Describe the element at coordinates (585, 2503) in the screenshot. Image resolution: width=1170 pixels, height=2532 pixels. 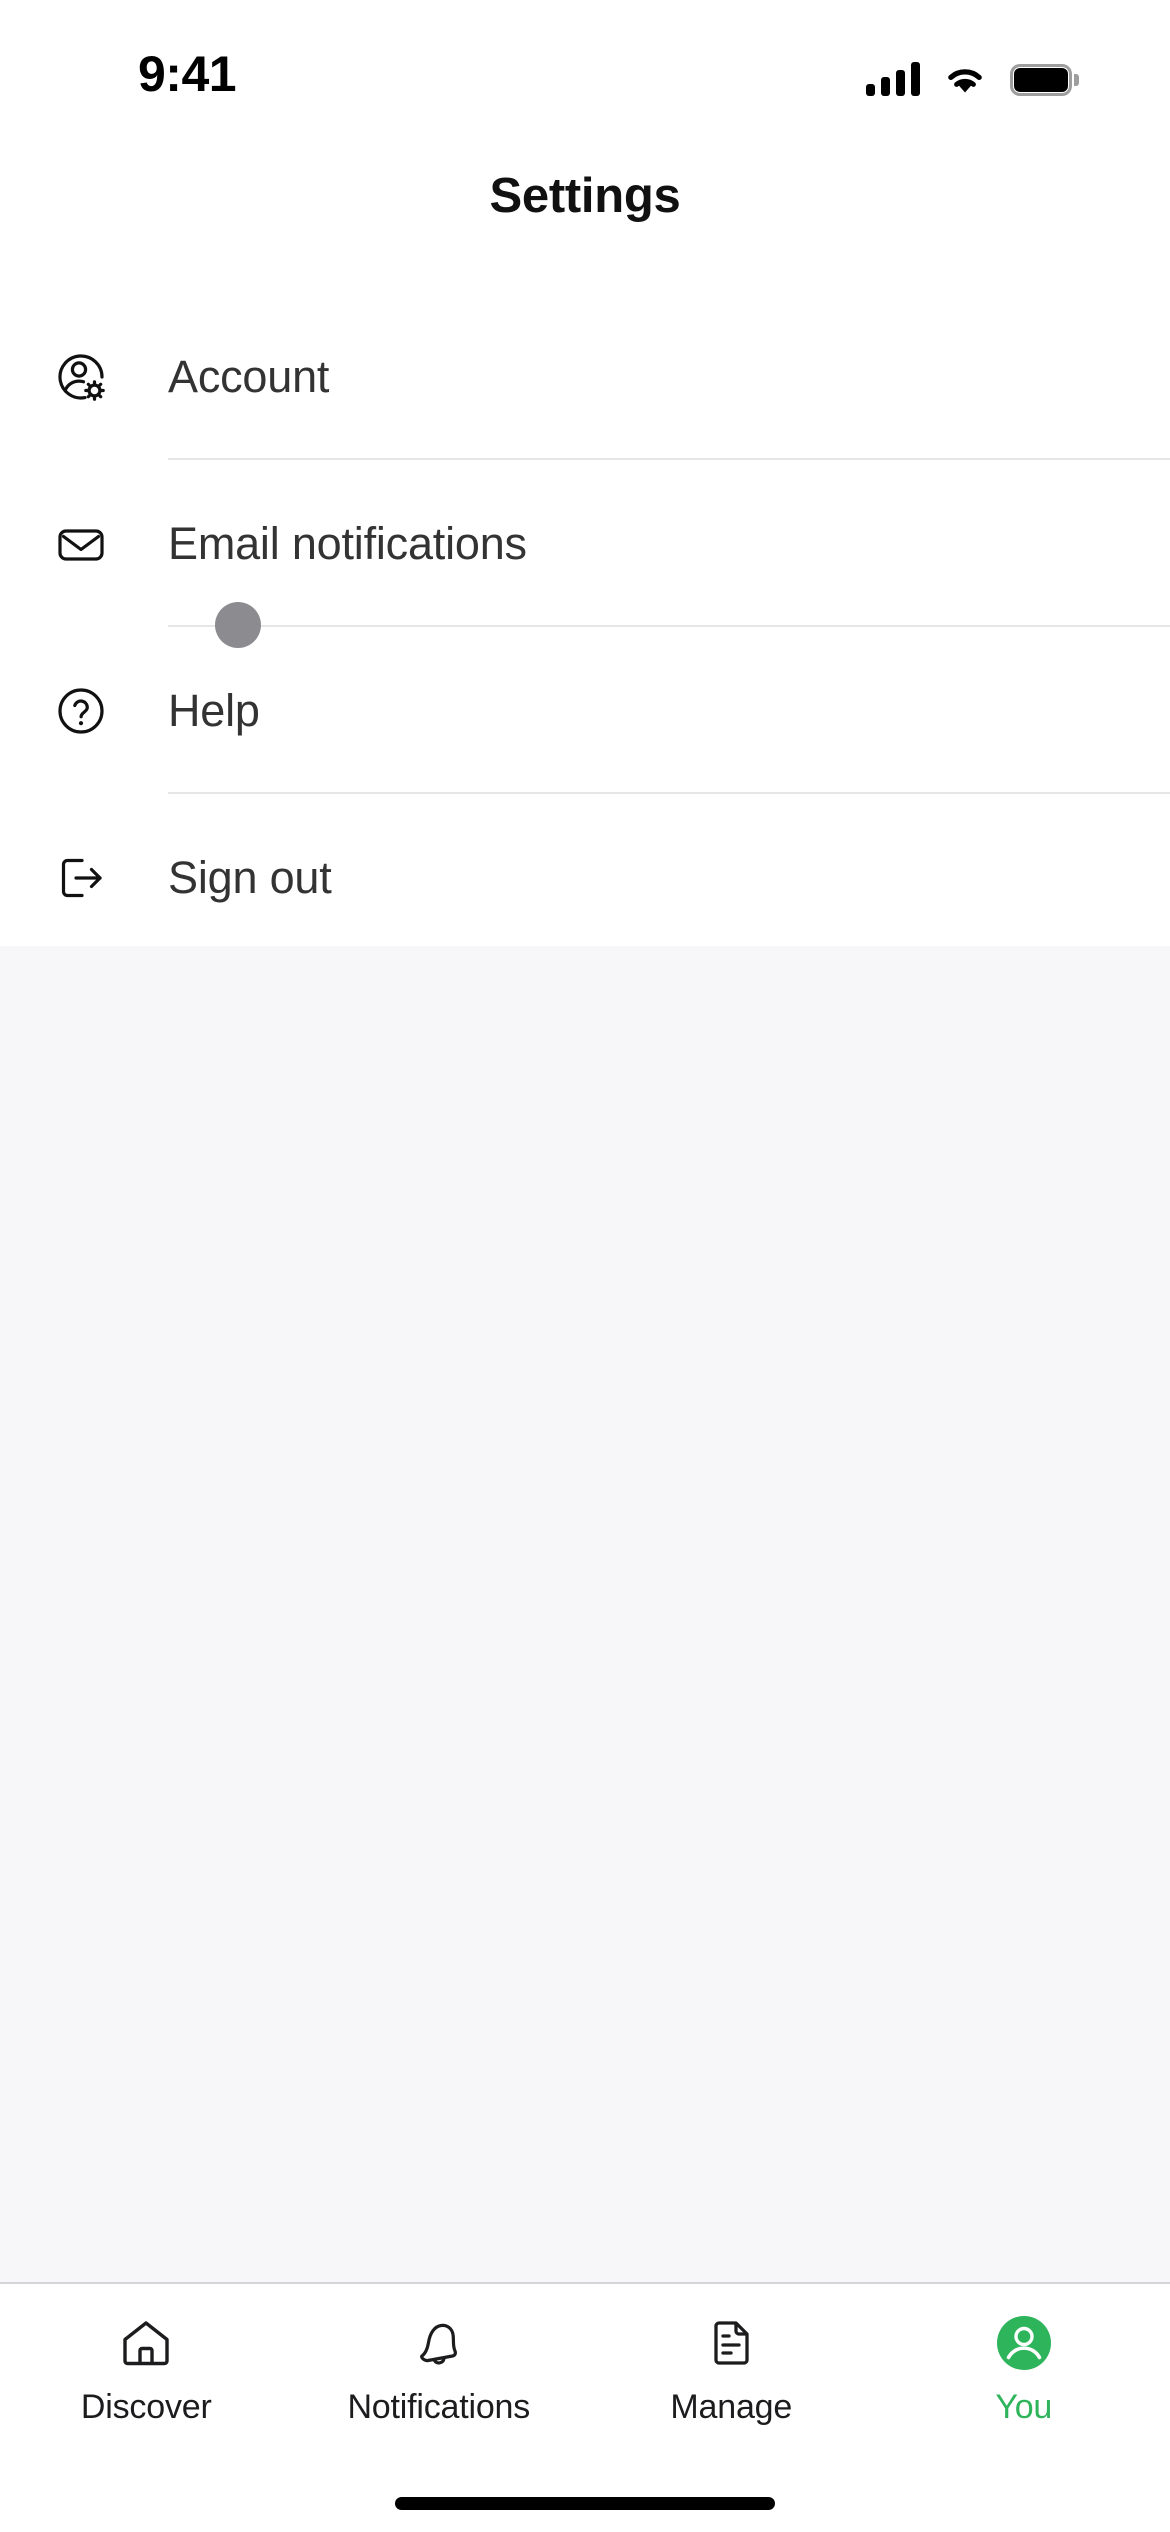
I see `home-indicator` at that location.